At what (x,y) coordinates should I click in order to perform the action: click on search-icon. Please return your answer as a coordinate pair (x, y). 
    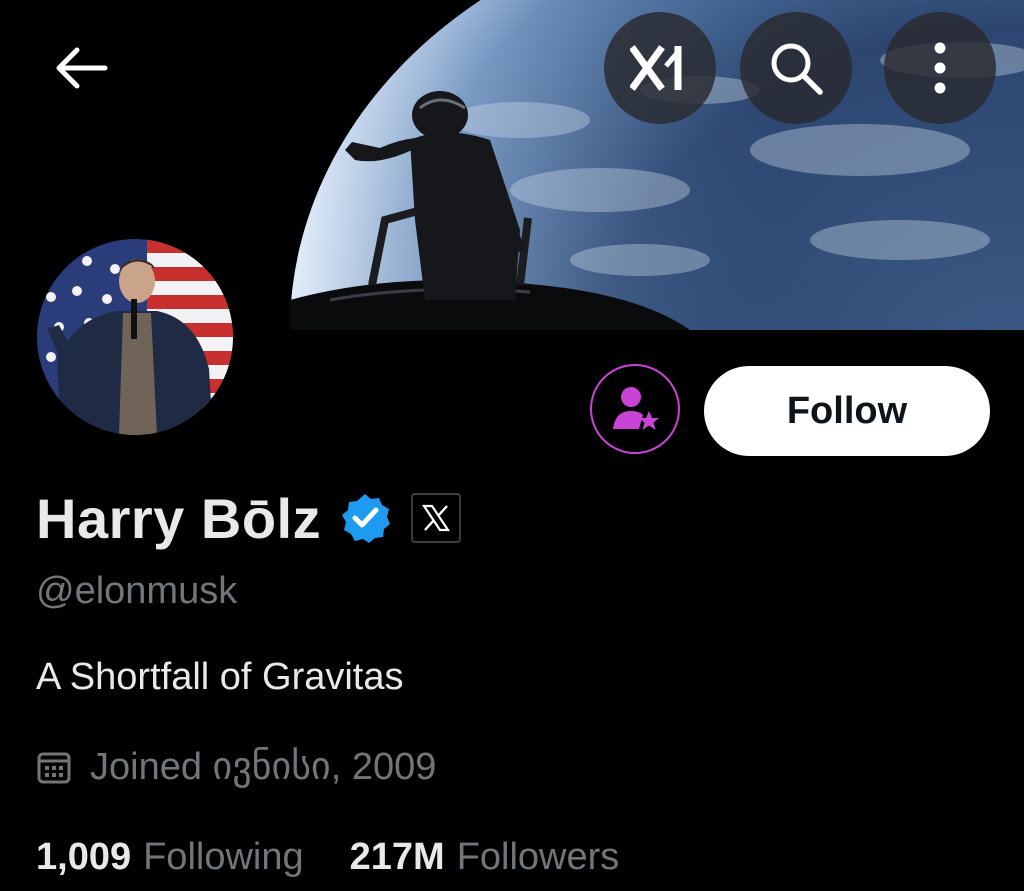
    Looking at the image, I should click on (797, 69).